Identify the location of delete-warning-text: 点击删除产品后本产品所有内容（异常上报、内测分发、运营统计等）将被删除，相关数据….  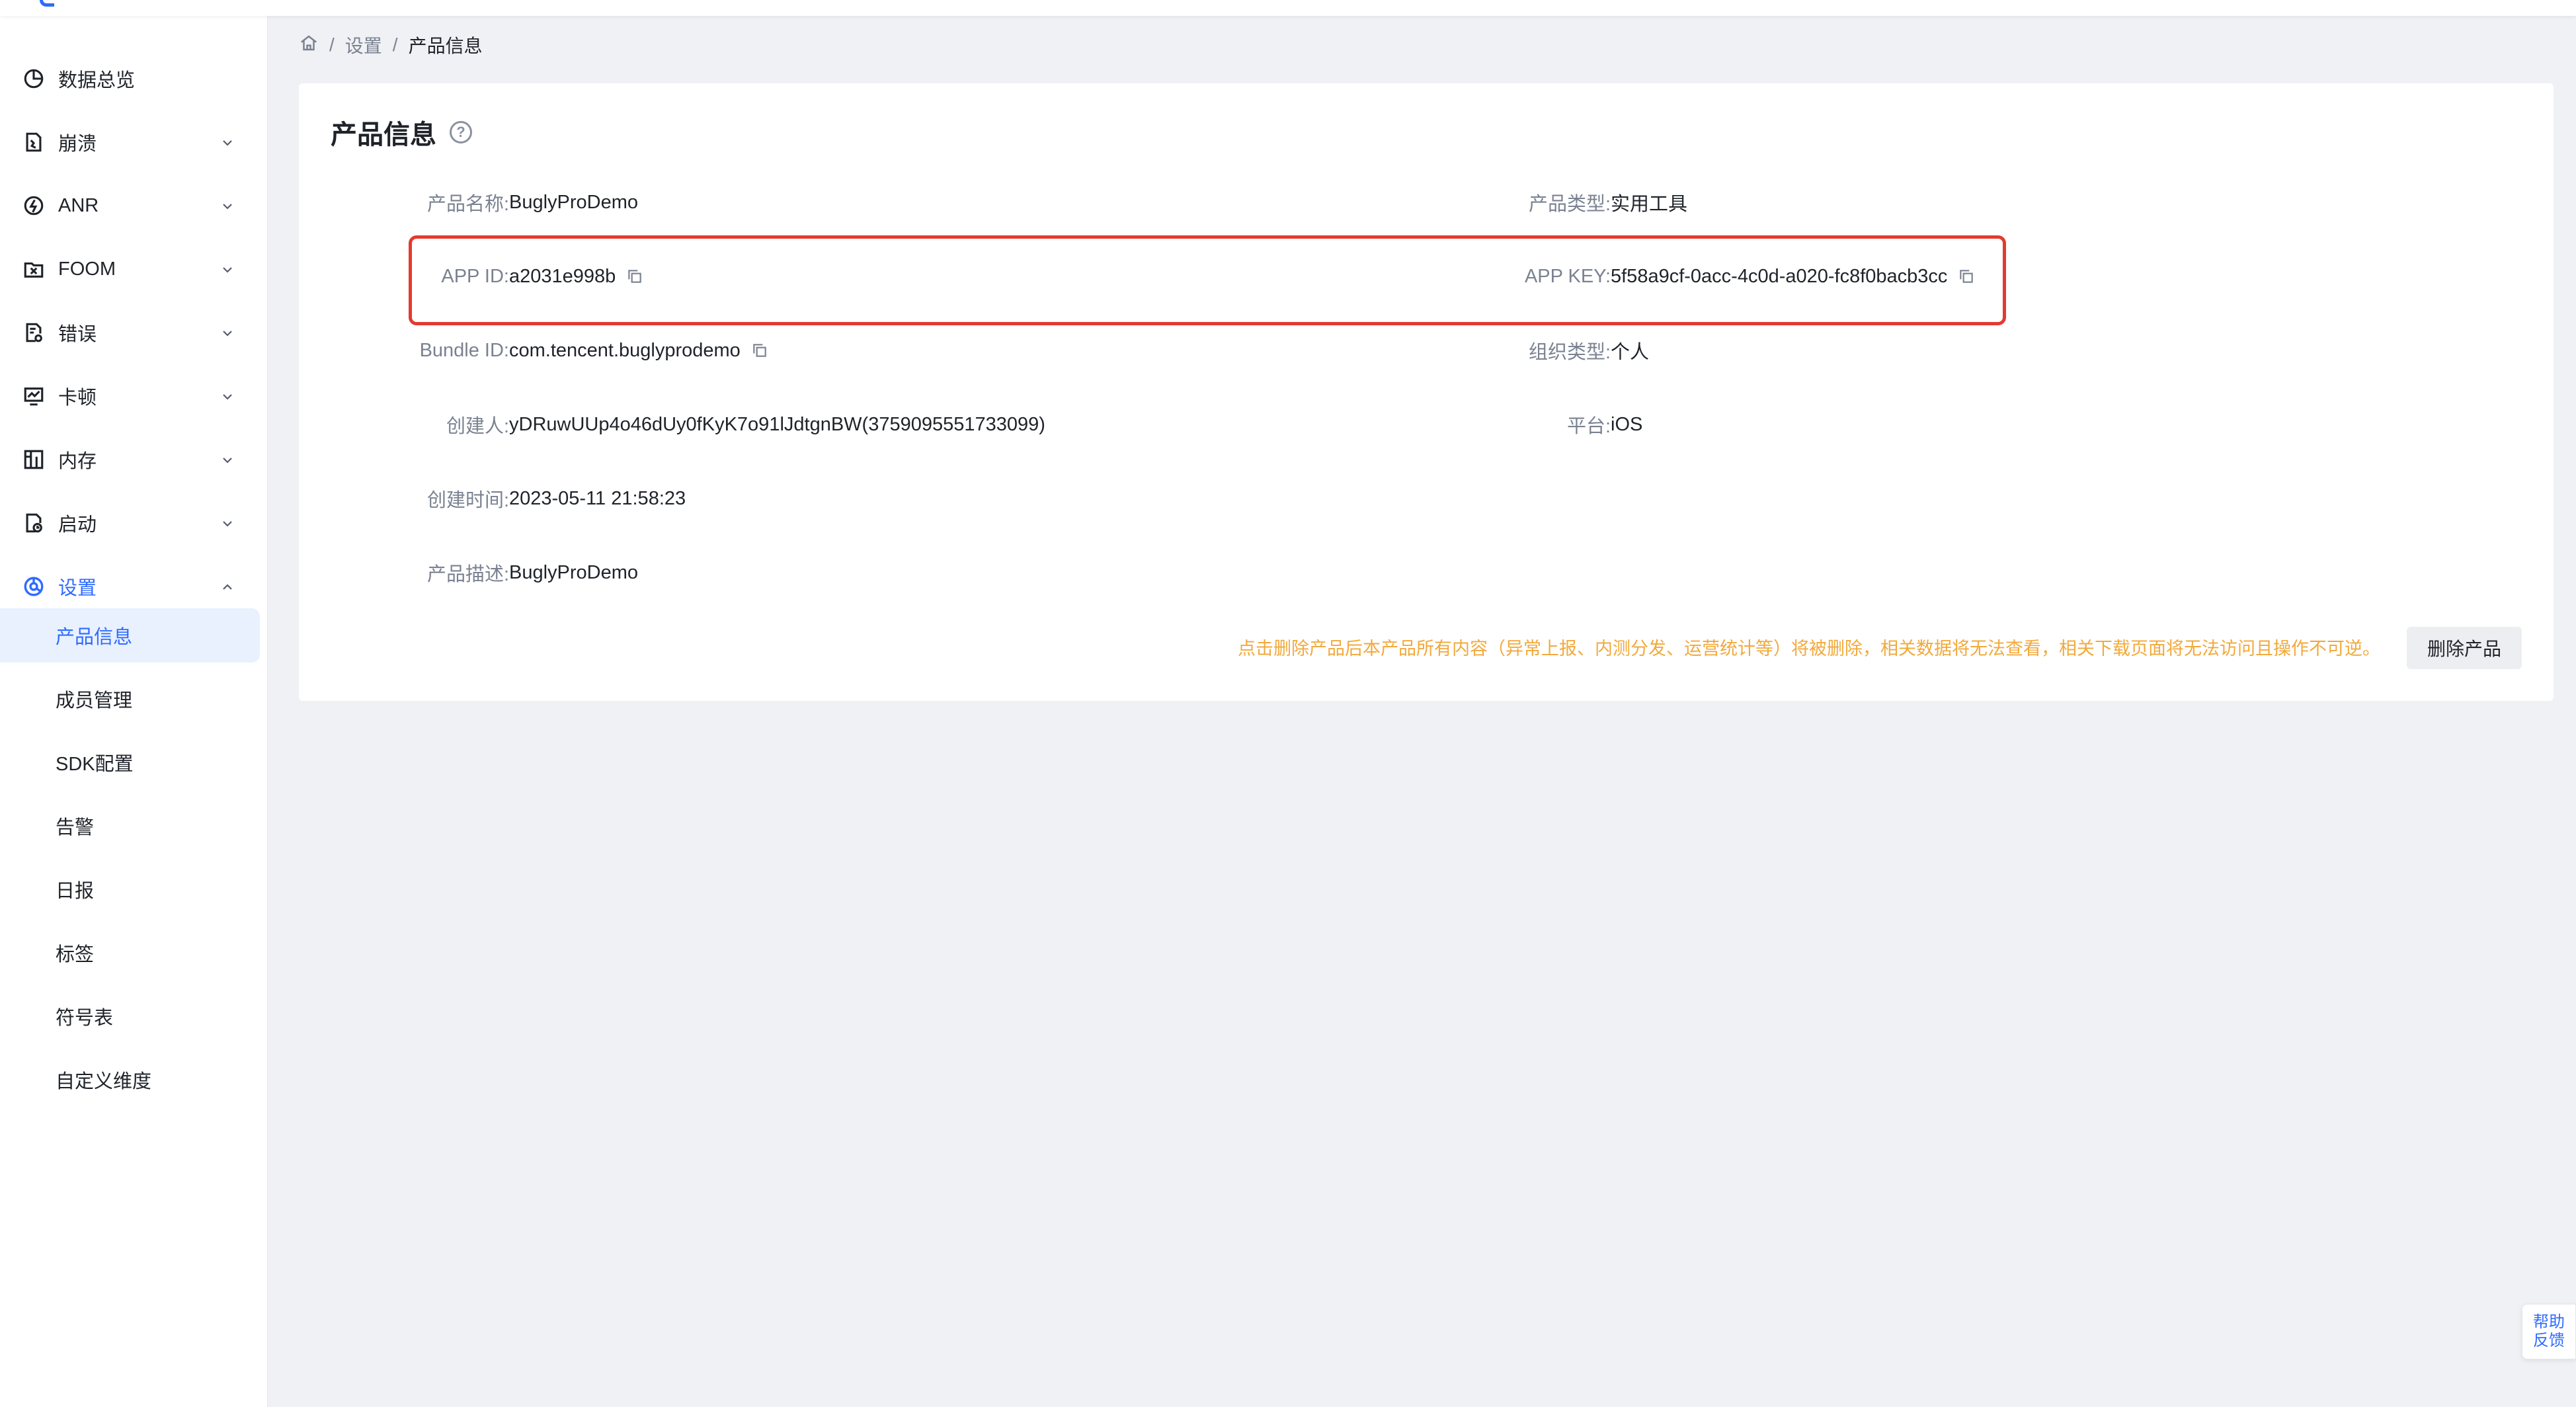
(1809, 648).